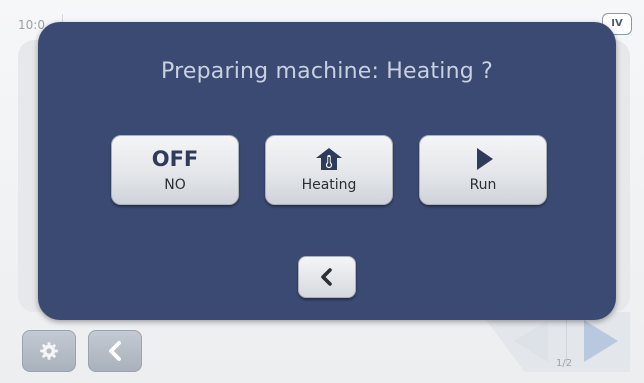 The image size is (644, 383). I want to click on triangle-left-icon, so click(531, 341).